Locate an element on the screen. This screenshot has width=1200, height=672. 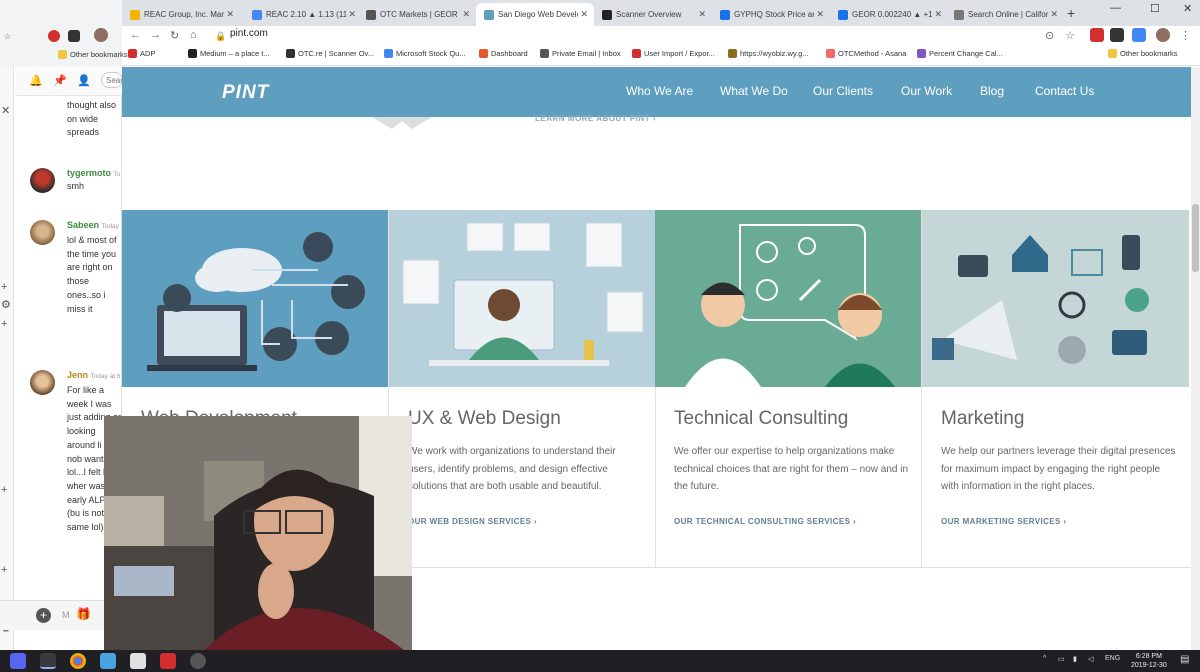
chat-username: Sabeen Today is located at coordinates (93, 225).